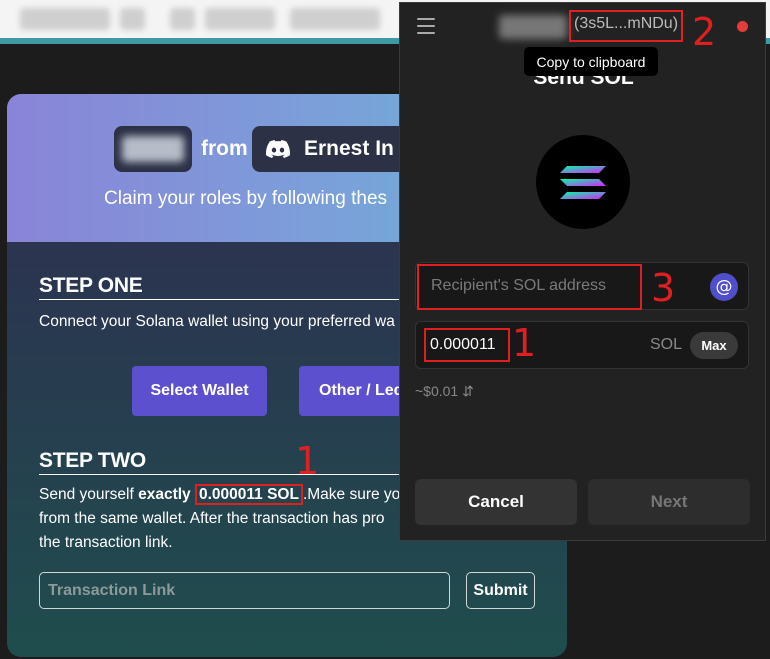 The height and width of the screenshot is (659, 770). What do you see at coordinates (106, 542) in the screenshot?
I see `step-two-line-3: the transaction link.` at bounding box center [106, 542].